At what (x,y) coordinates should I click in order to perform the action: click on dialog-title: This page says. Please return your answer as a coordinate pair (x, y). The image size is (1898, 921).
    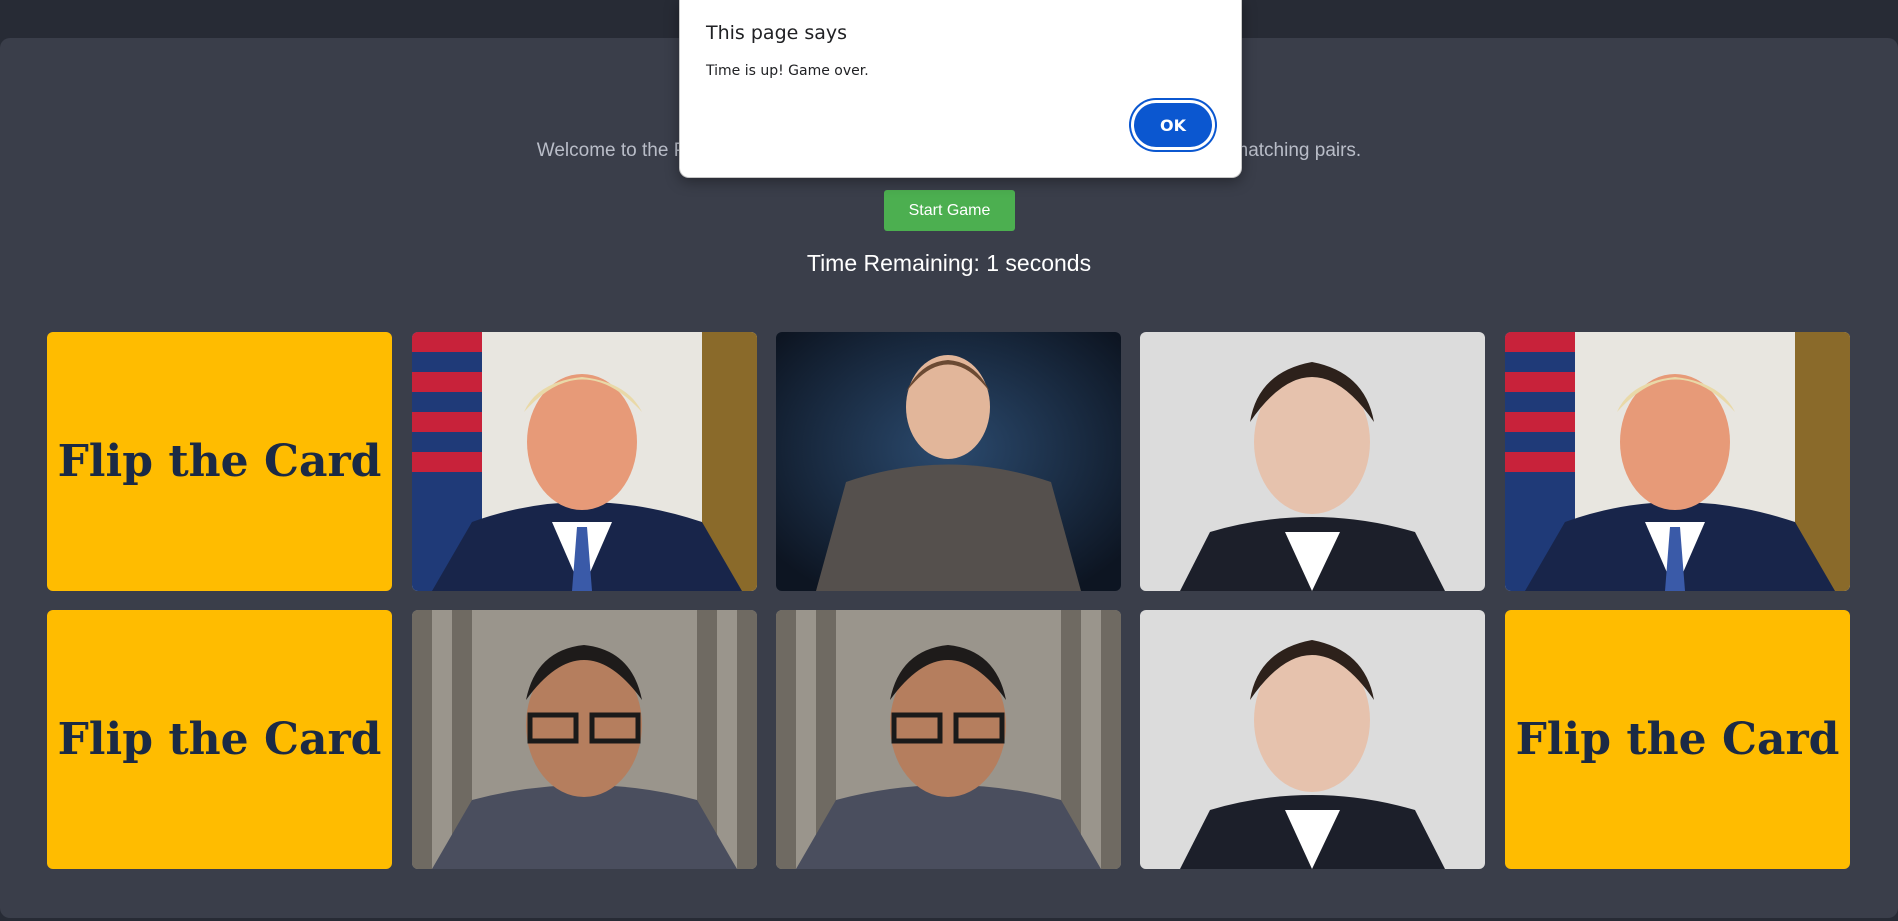
    Looking at the image, I should click on (777, 33).